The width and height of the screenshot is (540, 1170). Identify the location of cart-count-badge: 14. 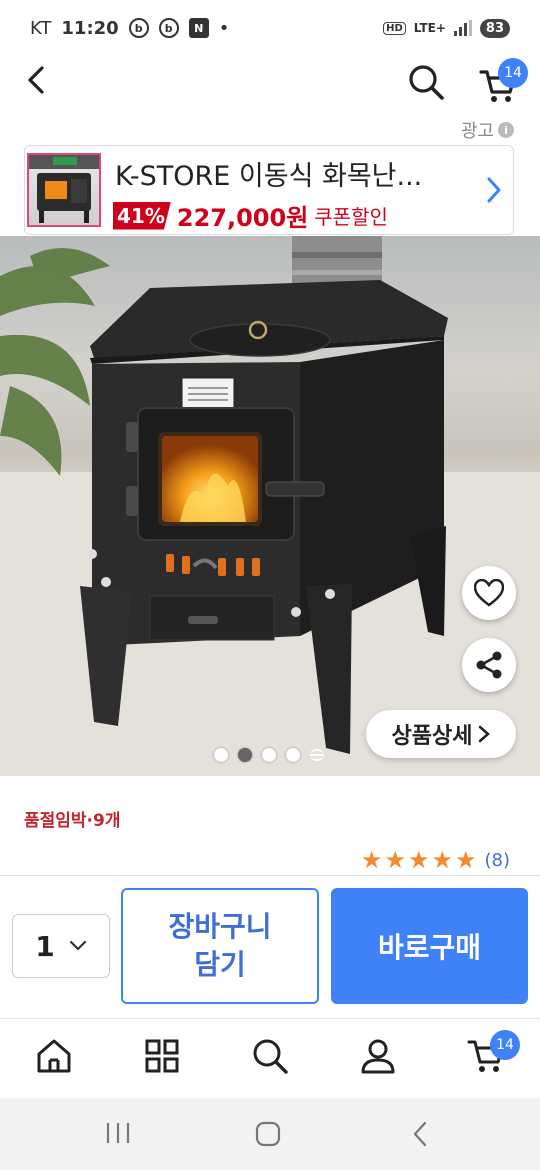
(513, 73).